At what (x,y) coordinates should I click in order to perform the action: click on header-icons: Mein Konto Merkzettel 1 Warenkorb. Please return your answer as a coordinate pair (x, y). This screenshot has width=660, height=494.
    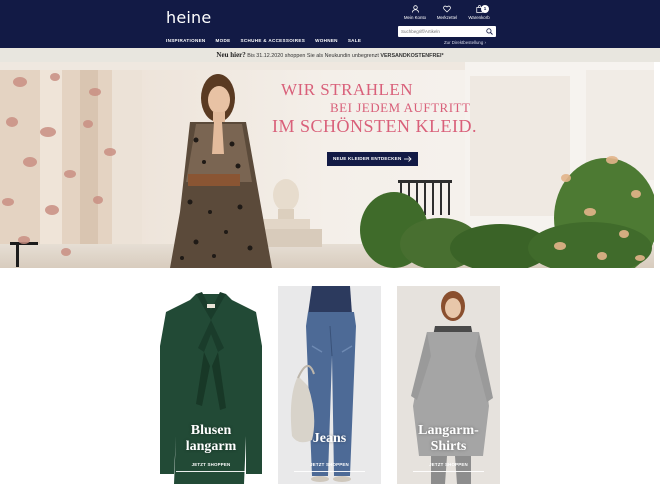
    Looking at the image, I should click on (448, 15).